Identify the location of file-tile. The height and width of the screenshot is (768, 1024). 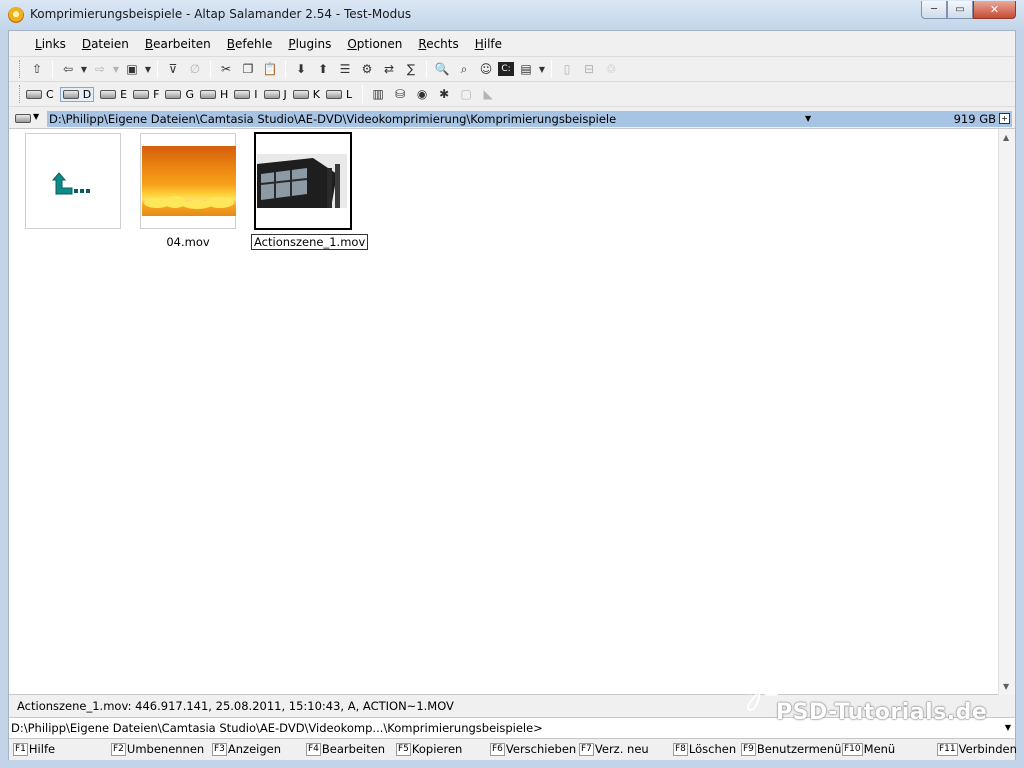
(188, 181).